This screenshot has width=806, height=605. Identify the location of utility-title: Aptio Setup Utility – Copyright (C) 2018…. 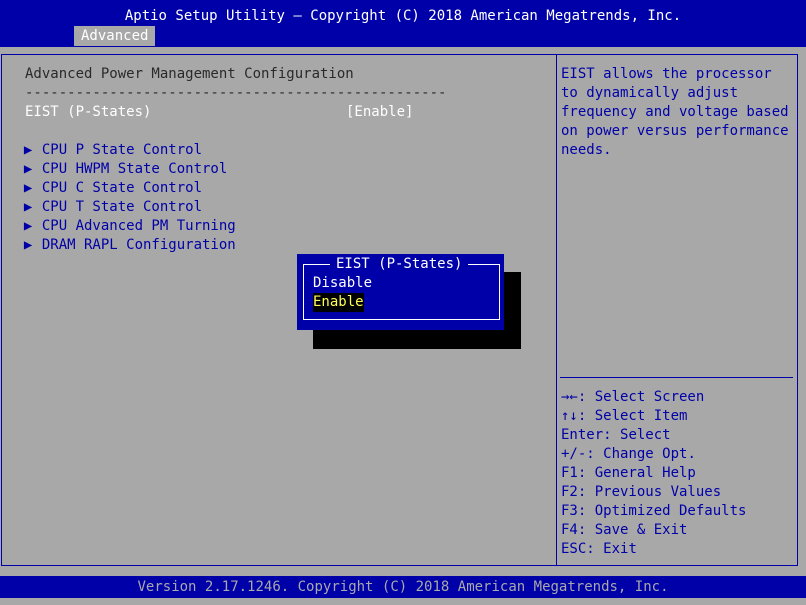
(403, 16).